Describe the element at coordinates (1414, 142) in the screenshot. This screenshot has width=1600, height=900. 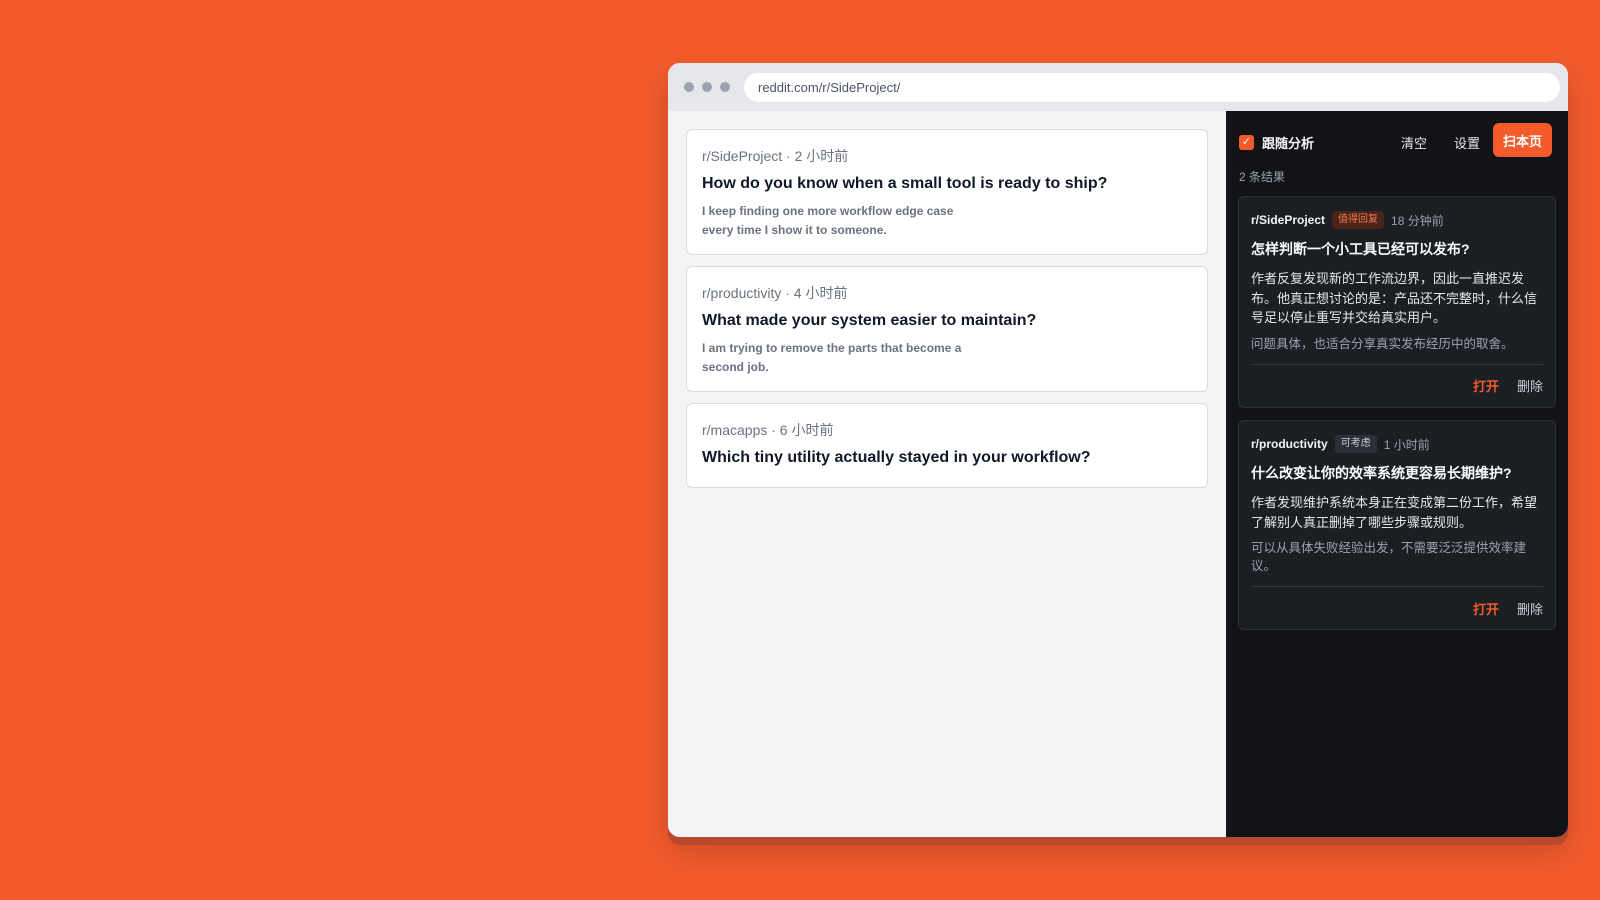
I see `clear-button: 清空` at that location.